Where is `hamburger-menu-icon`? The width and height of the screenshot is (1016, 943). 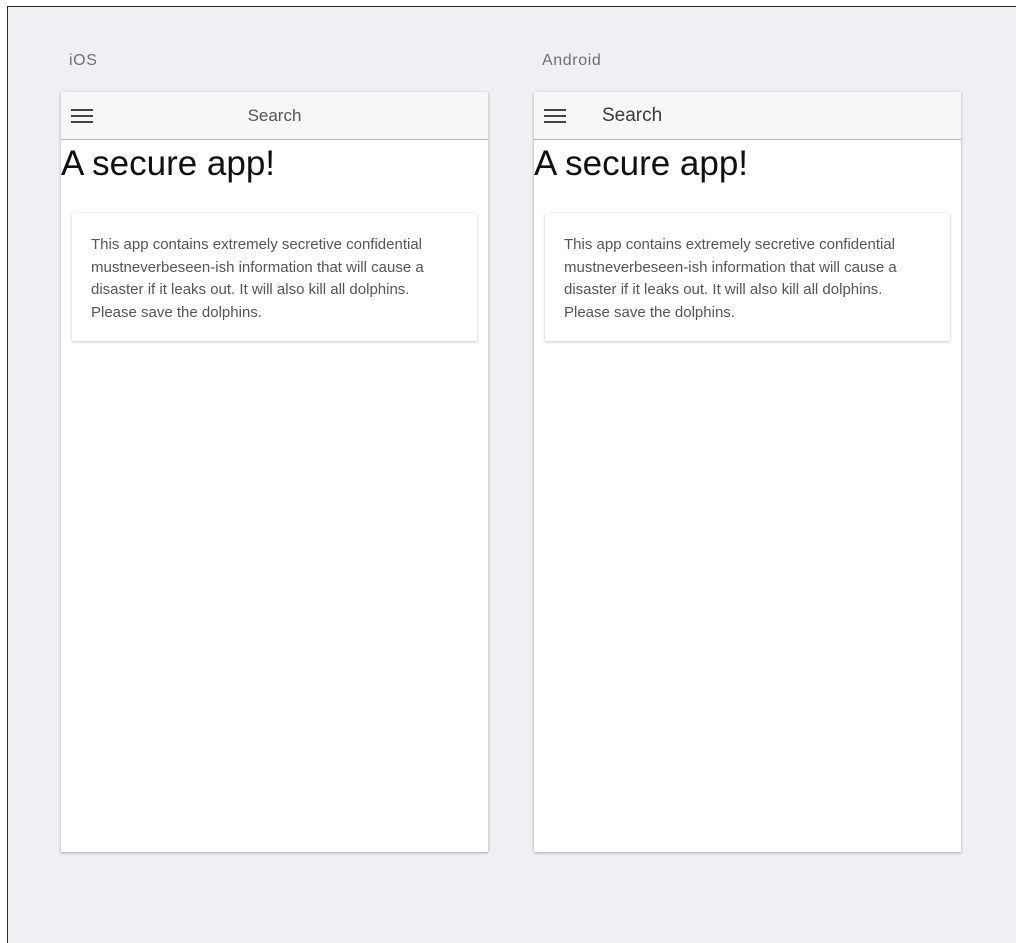
hamburger-menu-icon is located at coordinates (555, 116).